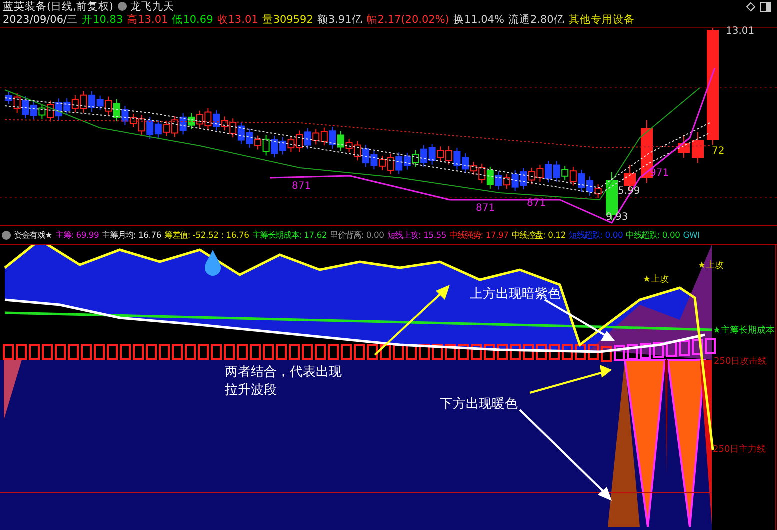 The image size is (777, 530). I want to click on annotation-text: 两者结合，代表出现, so click(283, 372).